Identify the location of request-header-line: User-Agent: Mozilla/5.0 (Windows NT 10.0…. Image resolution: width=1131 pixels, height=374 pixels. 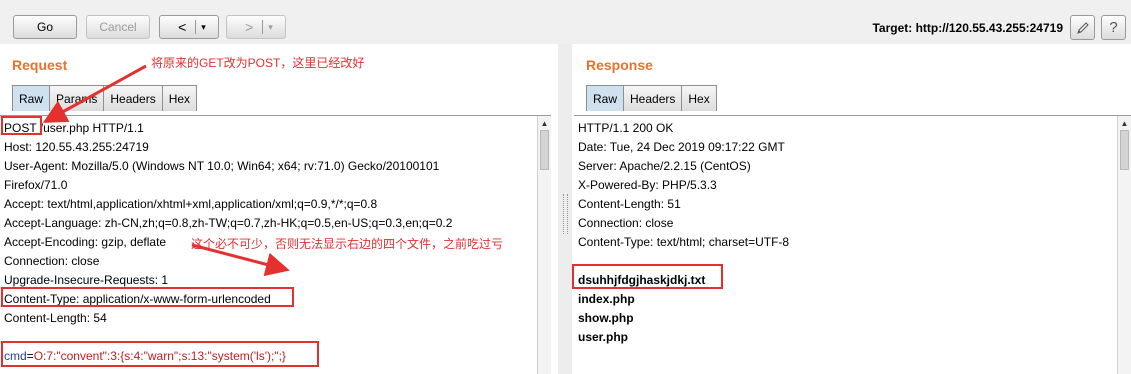
(222, 166).